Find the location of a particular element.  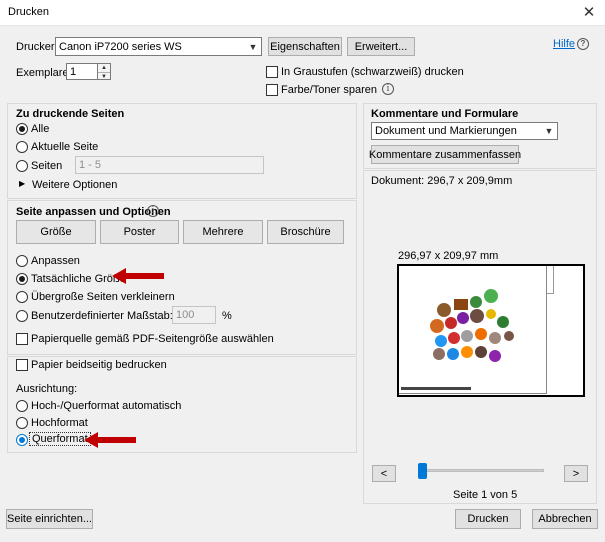

prev-page-button: < is located at coordinates (384, 473).